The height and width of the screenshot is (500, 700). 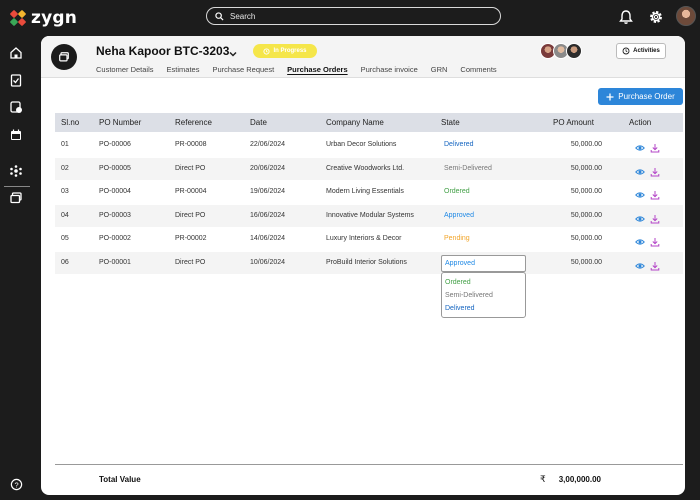 What do you see at coordinates (450, 122) in the screenshot?
I see `column-header-state: State` at bounding box center [450, 122].